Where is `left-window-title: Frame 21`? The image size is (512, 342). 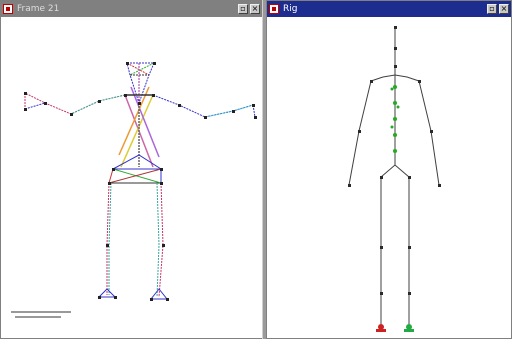
left-window-title: Frame 21 is located at coordinates (38, 9).